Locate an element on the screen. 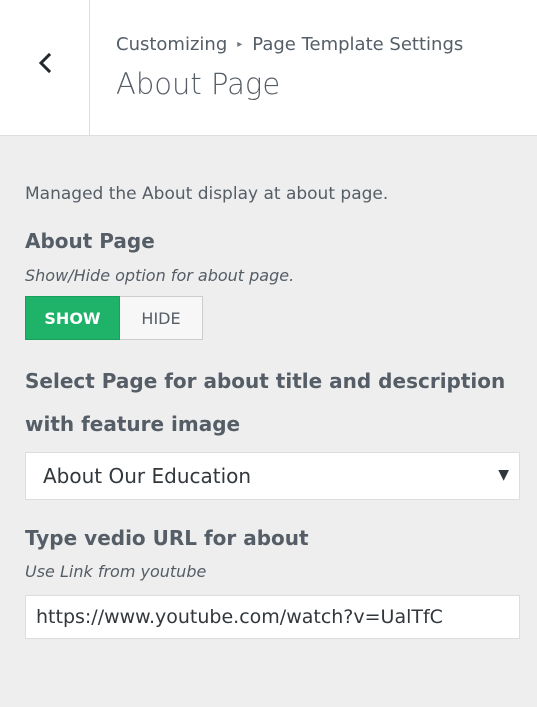 This screenshot has width=537, height=707. breadcrumb-root: Customizing is located at coordinates (172, 44).